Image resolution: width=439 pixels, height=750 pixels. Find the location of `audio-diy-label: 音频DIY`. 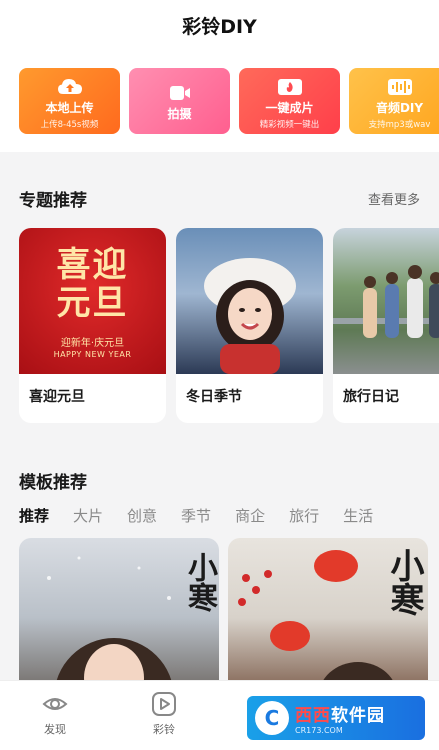

audio-diy-label: 音频DIY is located at coordinates (399, 108).